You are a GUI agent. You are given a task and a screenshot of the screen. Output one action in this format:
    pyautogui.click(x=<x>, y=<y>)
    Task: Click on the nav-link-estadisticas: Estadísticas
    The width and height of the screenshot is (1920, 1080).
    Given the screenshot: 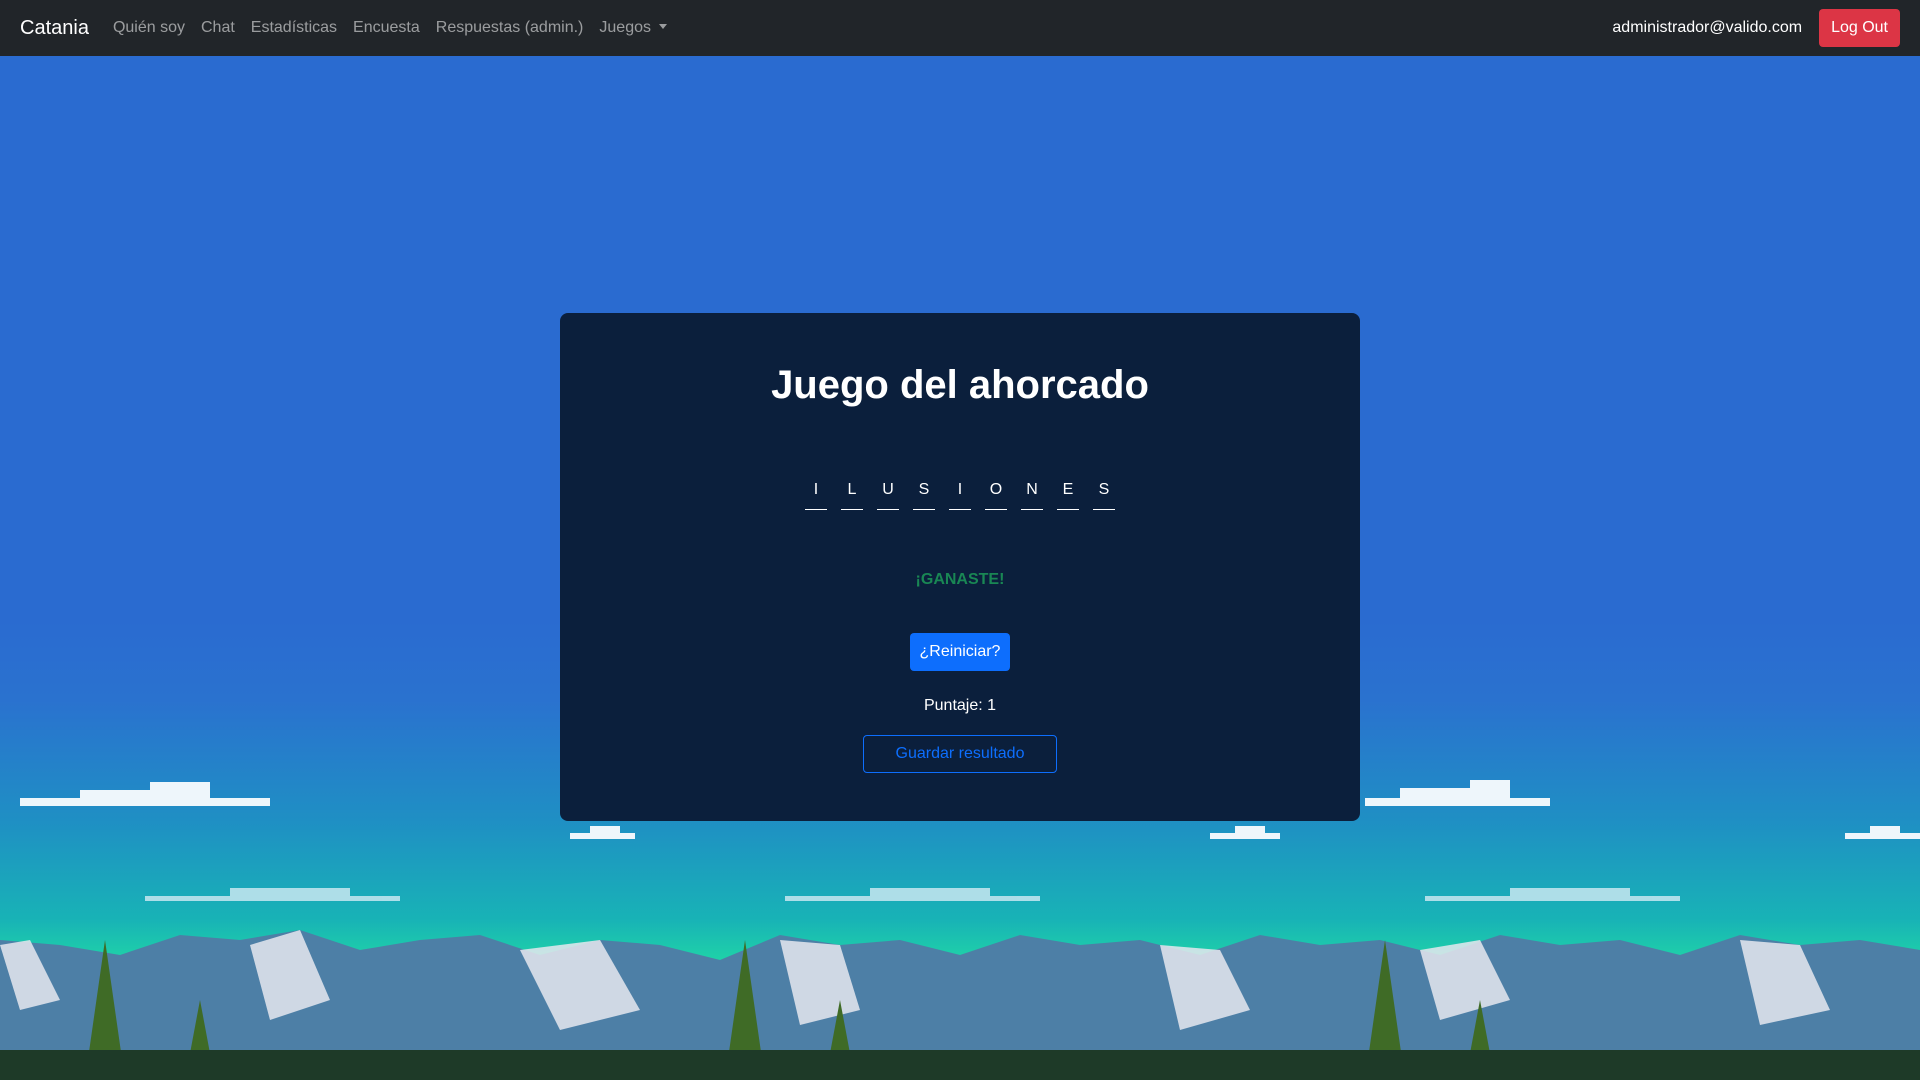 What is the action you would take?
    pyautogui.click(x=294, y=28)
    